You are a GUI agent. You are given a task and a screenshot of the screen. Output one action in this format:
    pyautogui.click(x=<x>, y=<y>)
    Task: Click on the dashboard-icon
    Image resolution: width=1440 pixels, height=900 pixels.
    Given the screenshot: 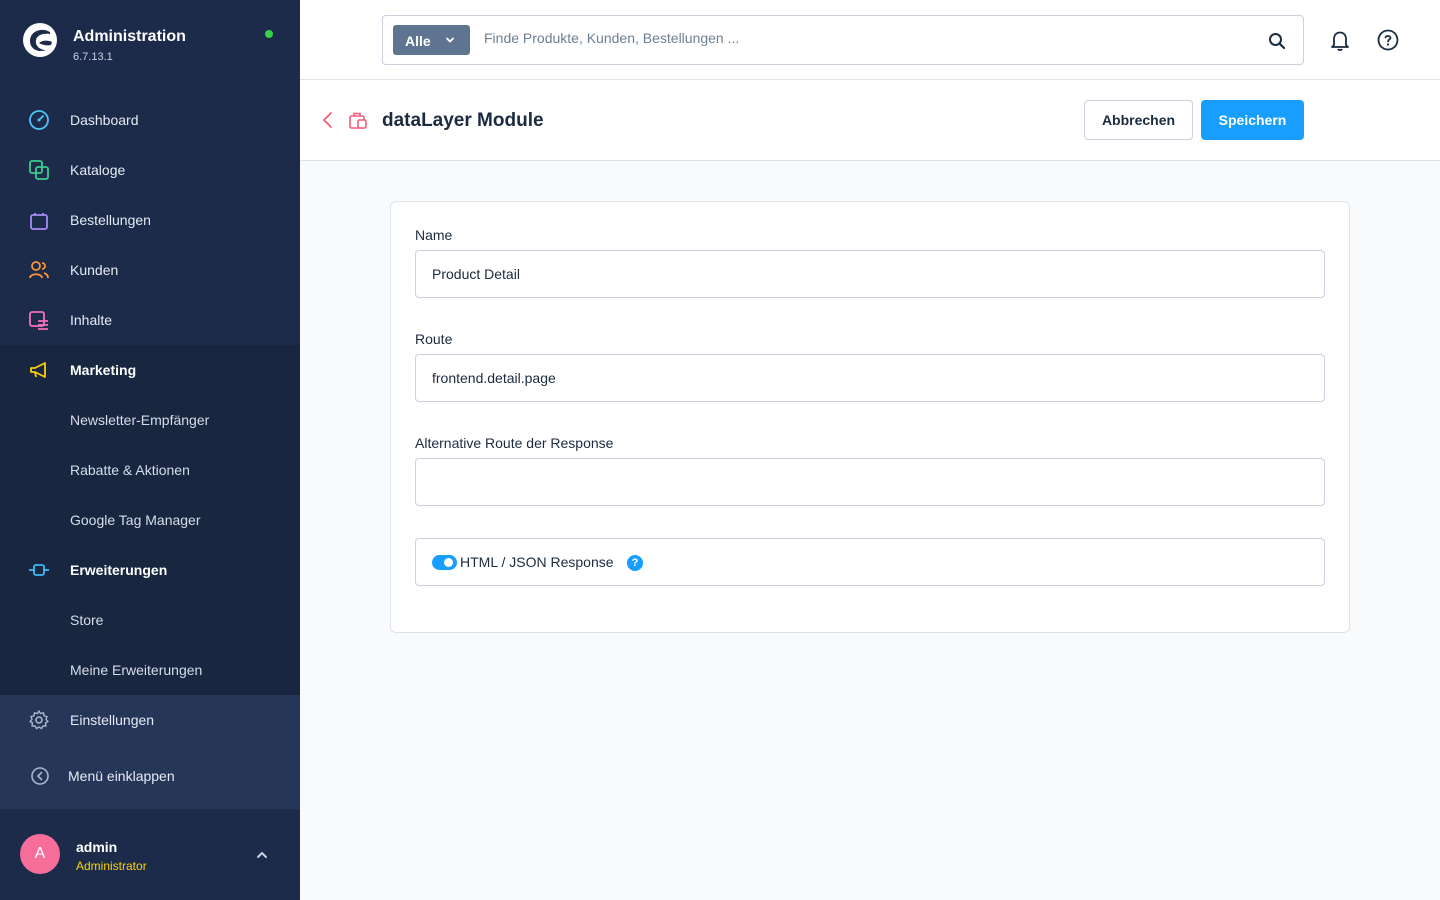 What is the action you would take?
    pyautogui.click(x=39, y=120)
    